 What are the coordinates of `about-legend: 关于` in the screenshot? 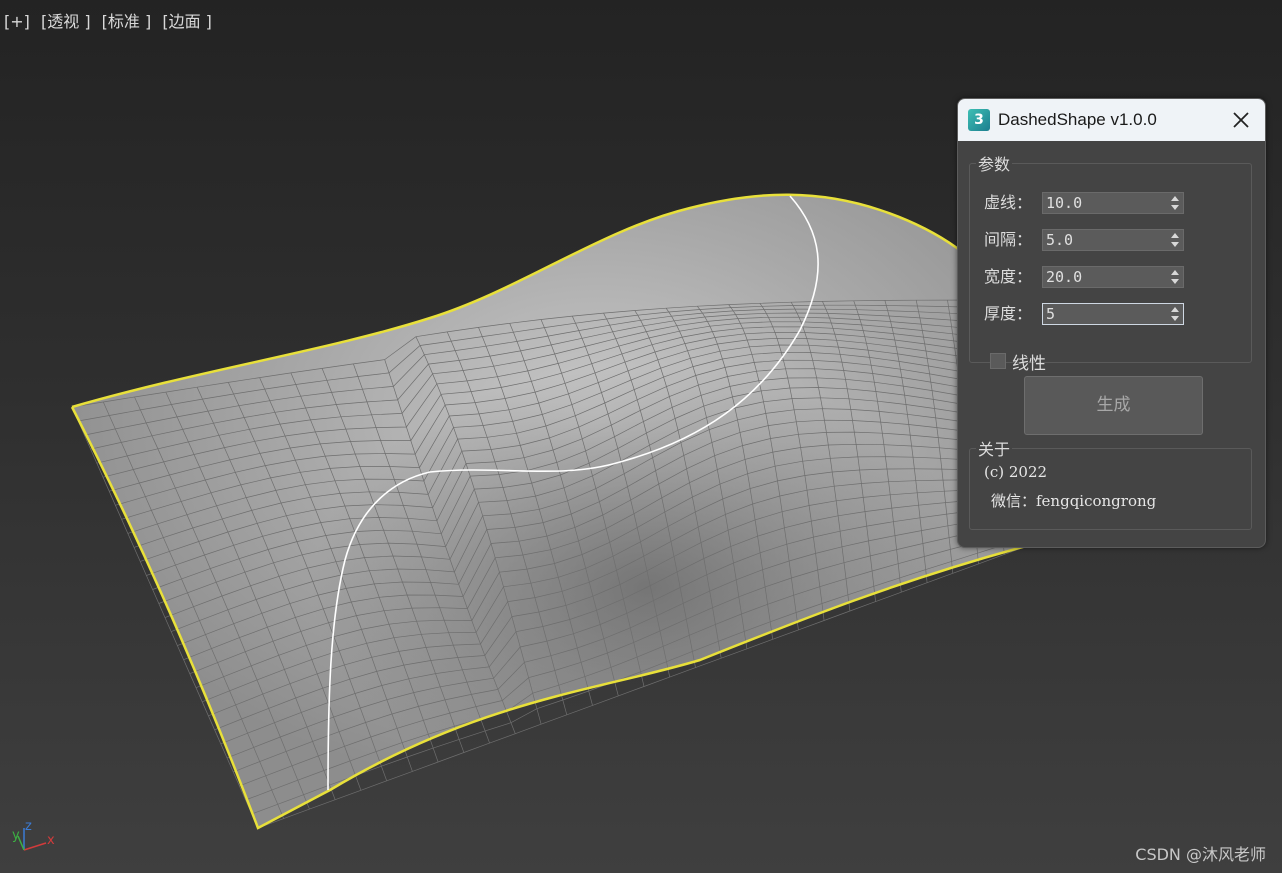 It's located at (994, 449).